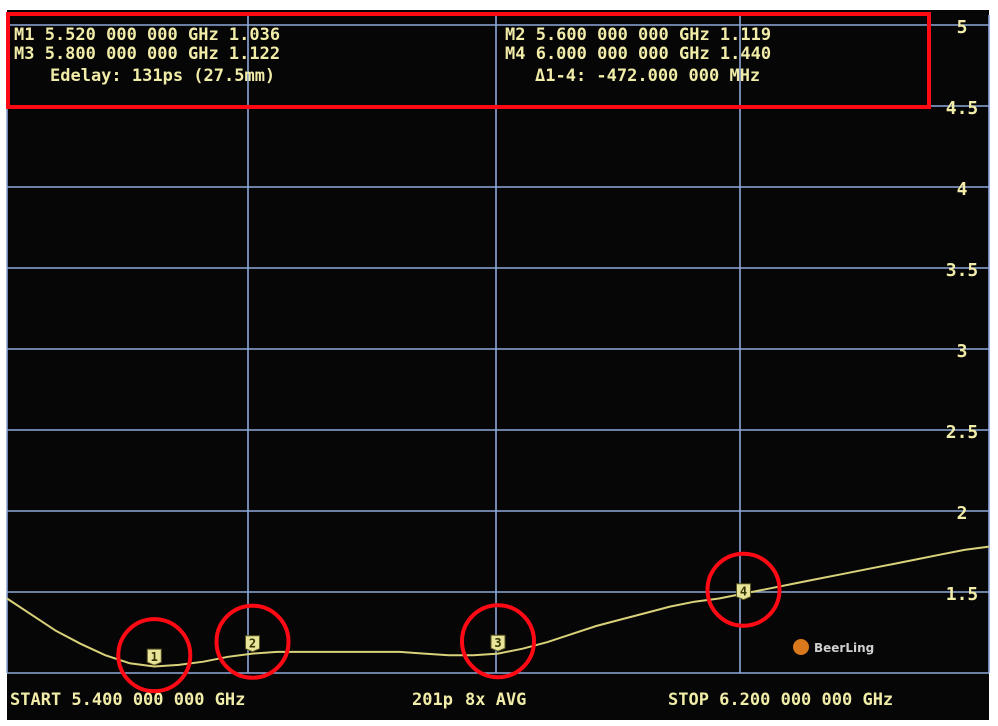 This screenshot has height=726, width=998. Describe the element at coordinates (962, 27) in the screenshot. I see `y-tick-label: 5` at that location.